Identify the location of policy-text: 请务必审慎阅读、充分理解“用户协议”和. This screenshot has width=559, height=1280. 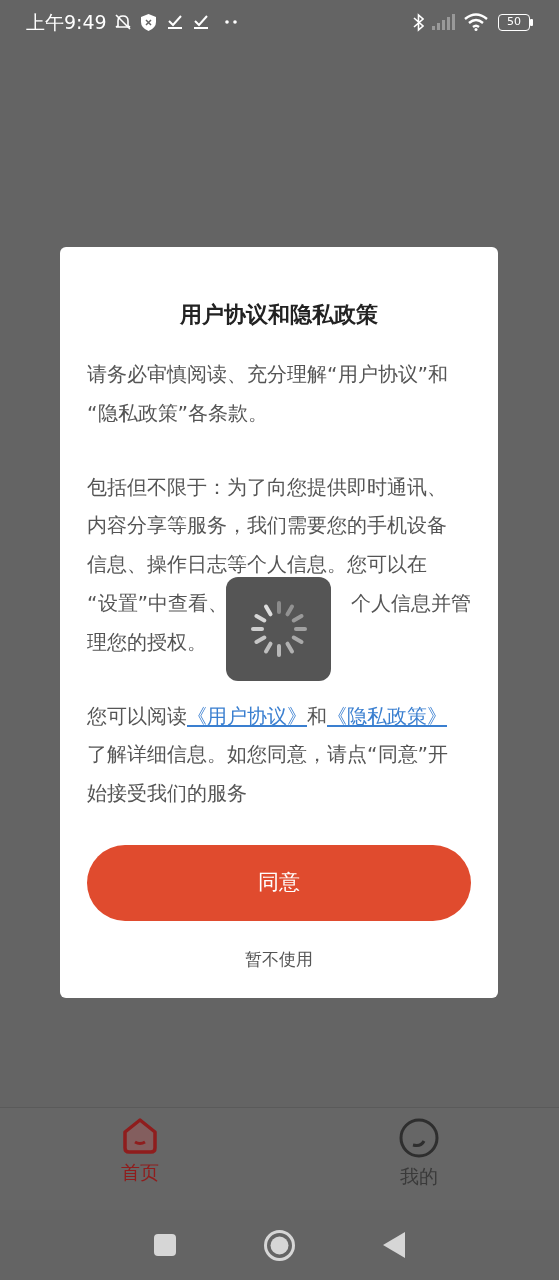
(267, 374).